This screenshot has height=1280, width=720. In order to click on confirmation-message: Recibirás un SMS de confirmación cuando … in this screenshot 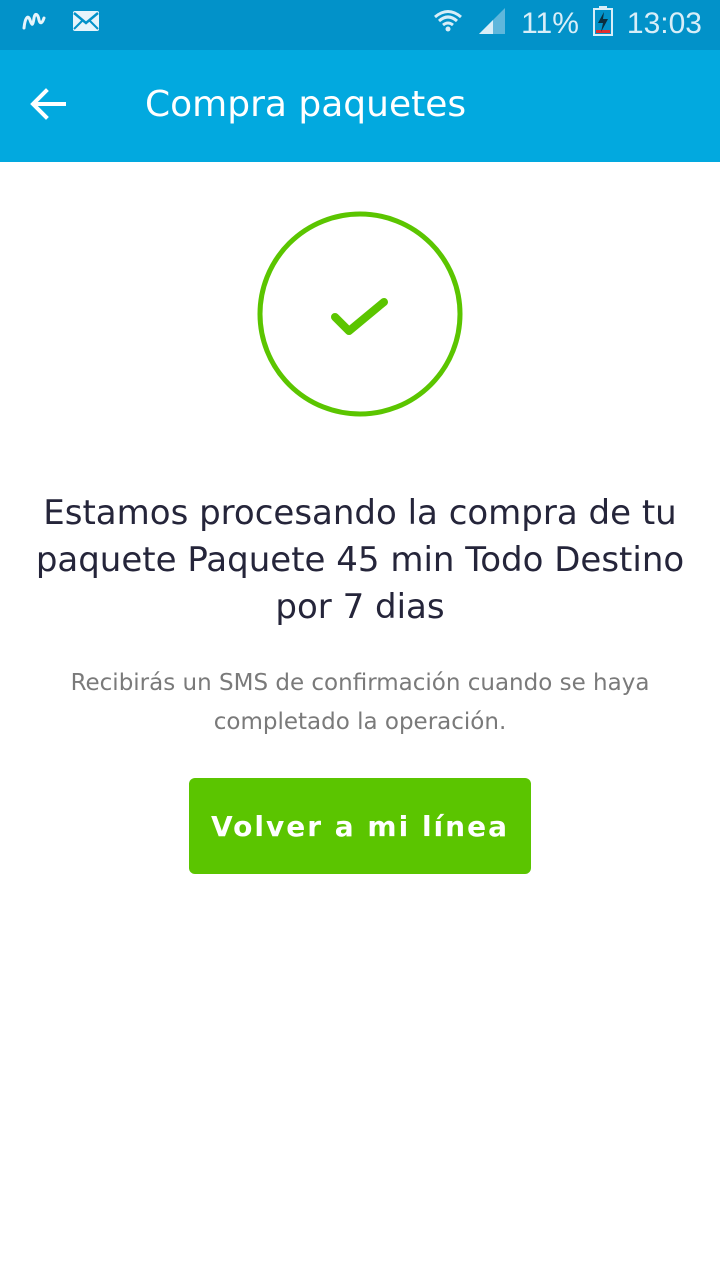, I will do `click(360, 702)`.